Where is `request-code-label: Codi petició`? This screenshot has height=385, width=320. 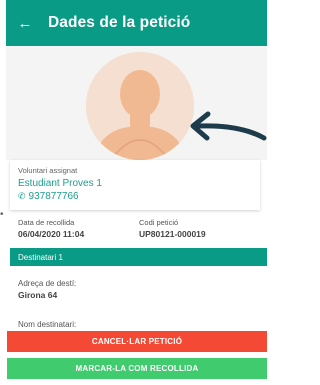 request-code-label: Codi petició is located at coordinates (159, 222).